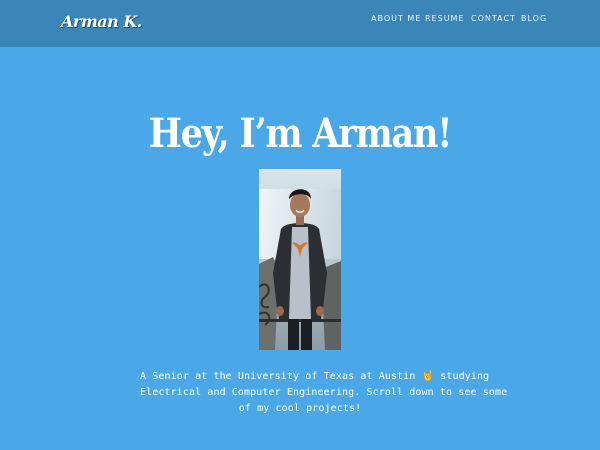 This screenshot has width=600, height=450. Describe the element at coordinates (300, 133) in the screenshot. I see `hero-title: Hey, I’m Arman!` at that location.